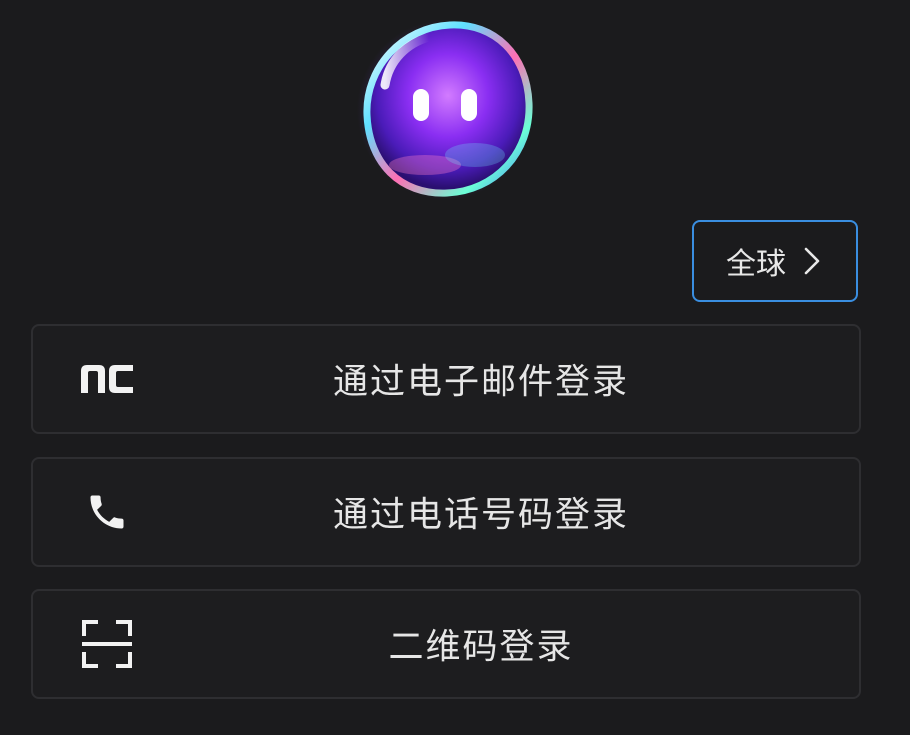  Describe the element at coordinates (445, 107) in the screenshot. I see `bubble-mascot-icon` at that location.